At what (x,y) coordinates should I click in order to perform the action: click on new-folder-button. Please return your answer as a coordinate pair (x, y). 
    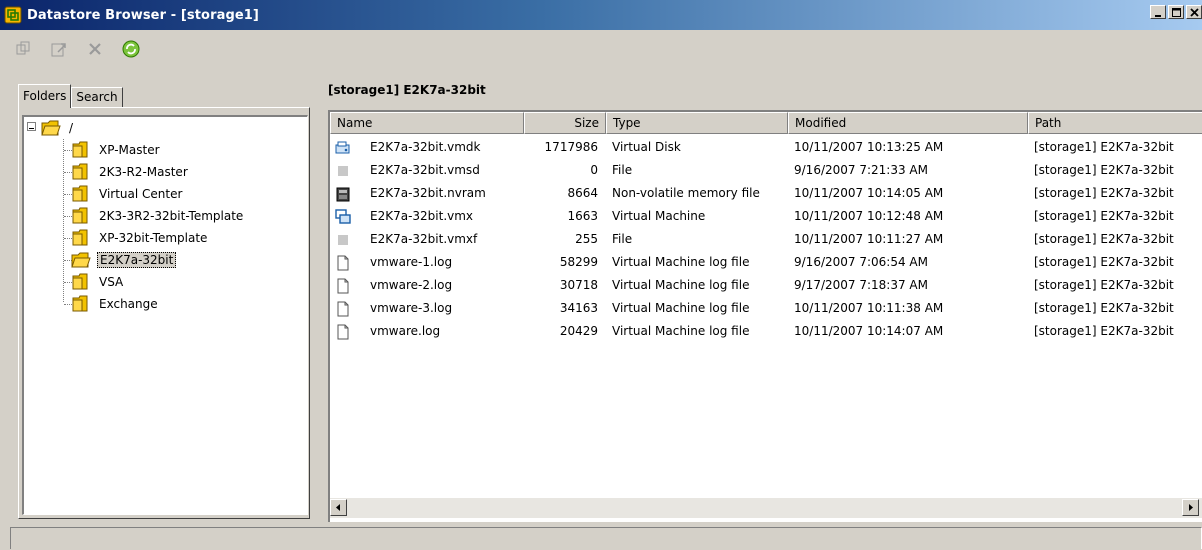
    Looking at the image, I should click on (23, 49).